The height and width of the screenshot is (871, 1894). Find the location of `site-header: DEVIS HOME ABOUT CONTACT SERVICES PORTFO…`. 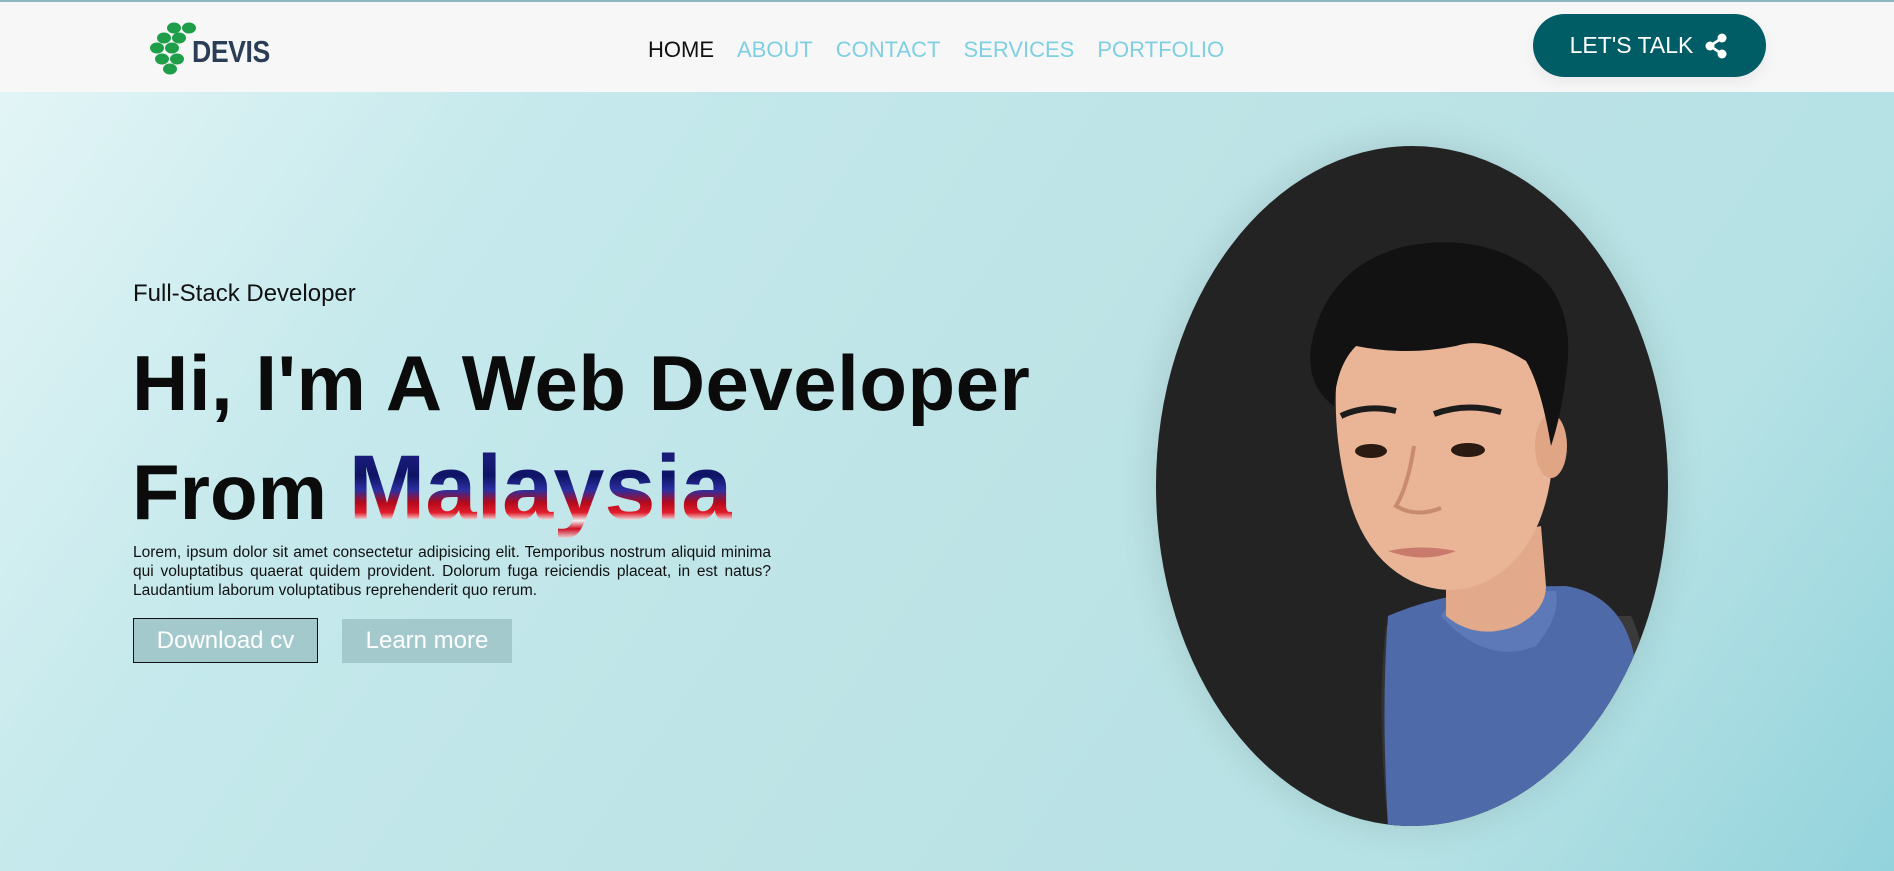

site-header: DEVIS HOME ABOUT CONTACT SERVICES PORTFO… is located at coordinates (947, 47).